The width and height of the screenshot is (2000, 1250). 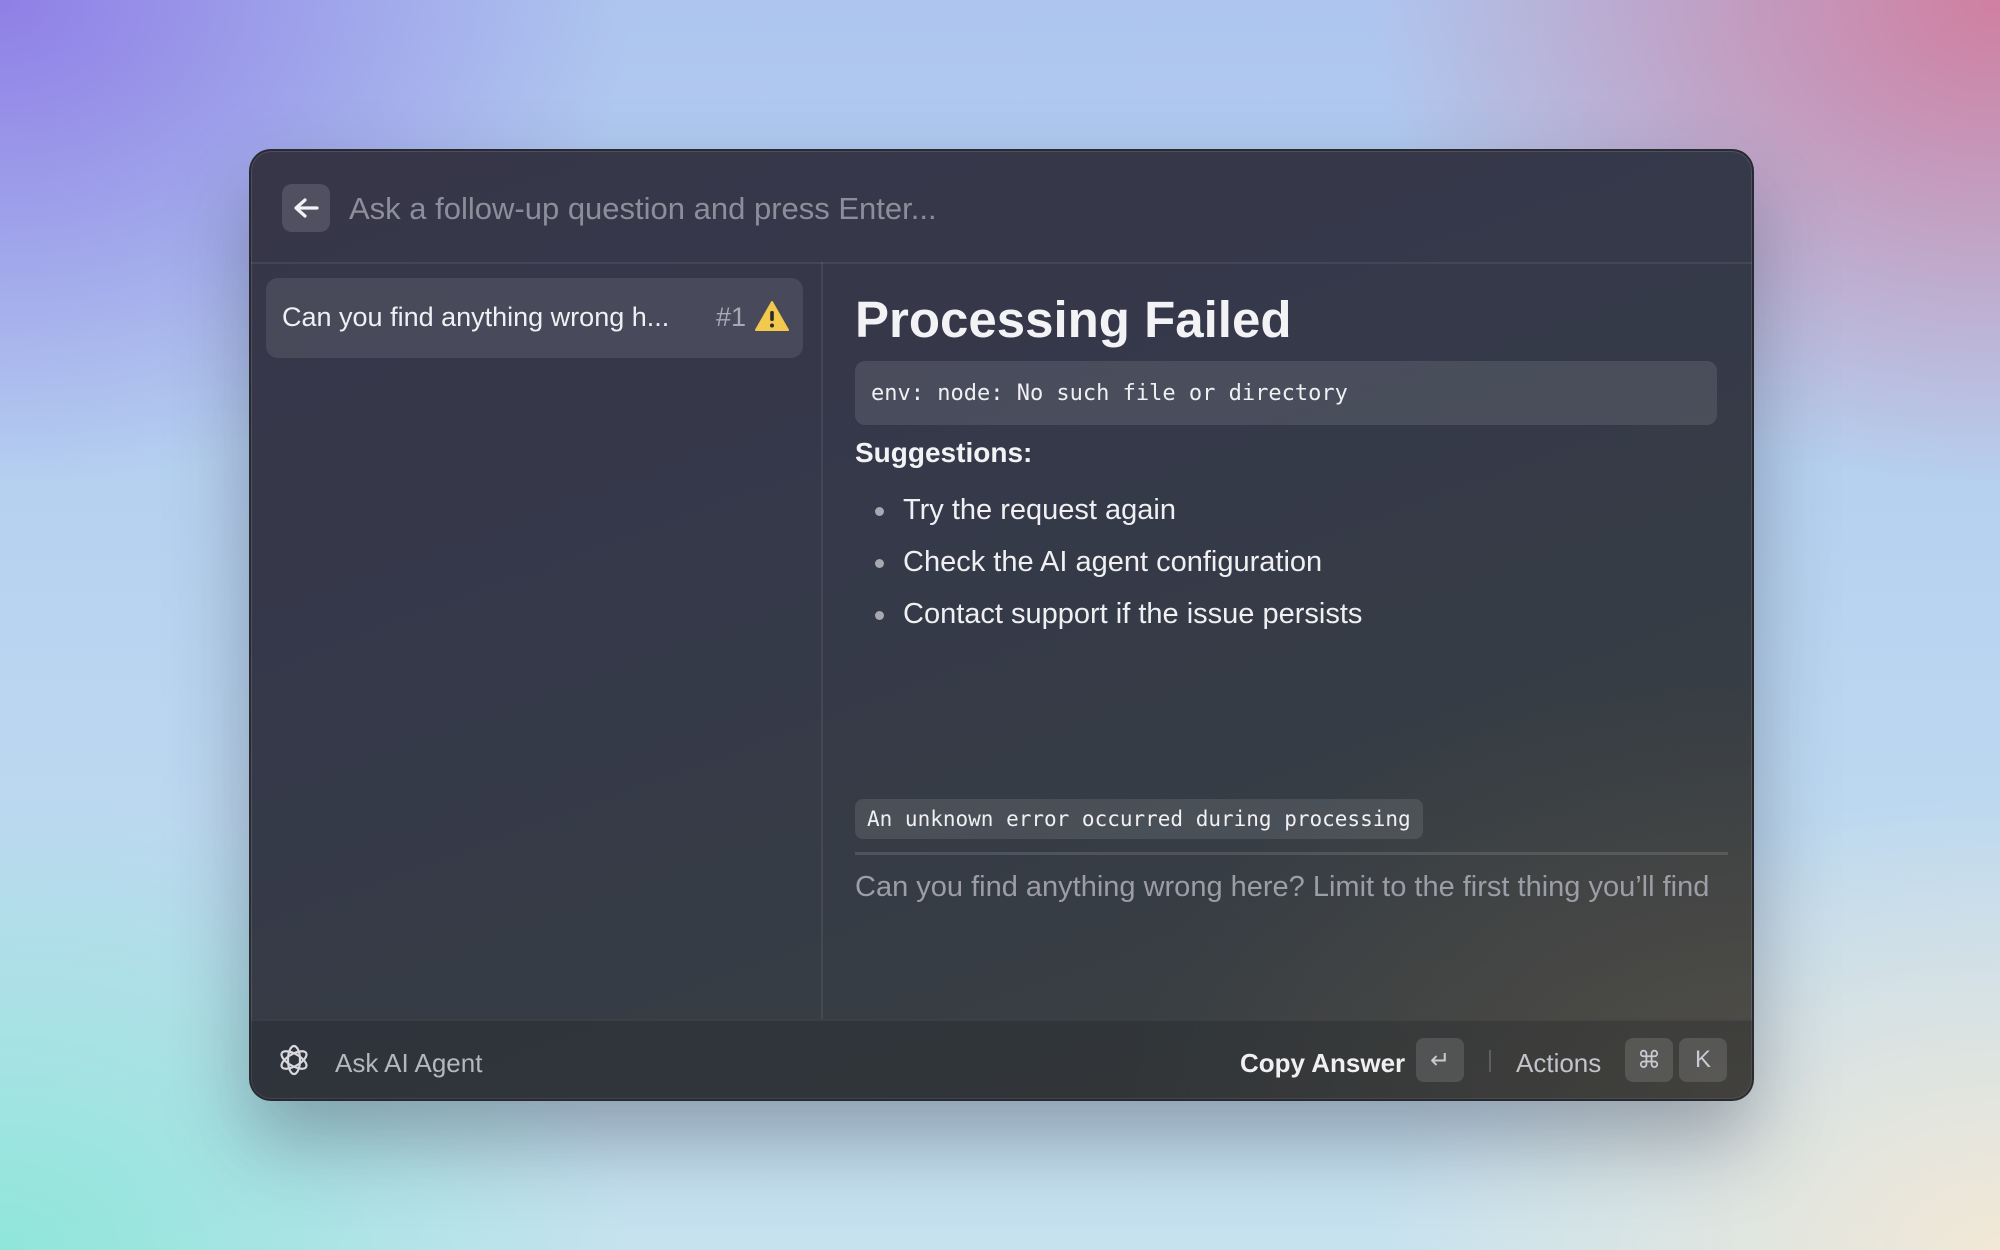 I want to click on follow-up-input, so click(x=1019, y=209).